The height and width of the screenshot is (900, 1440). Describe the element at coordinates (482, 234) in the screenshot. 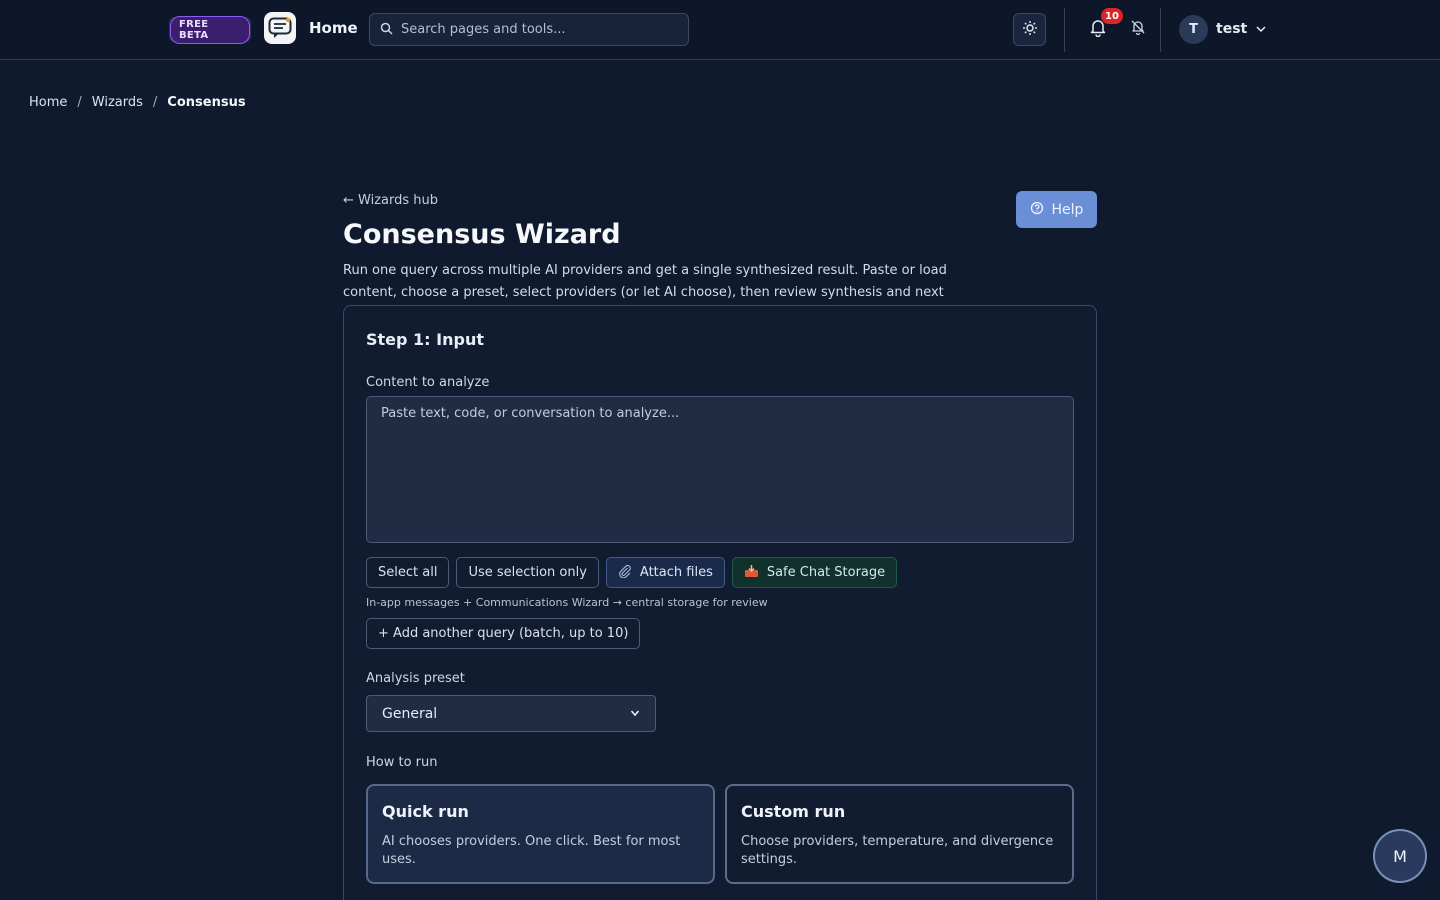

I see `page-title: Consensus Wizard` at that location.